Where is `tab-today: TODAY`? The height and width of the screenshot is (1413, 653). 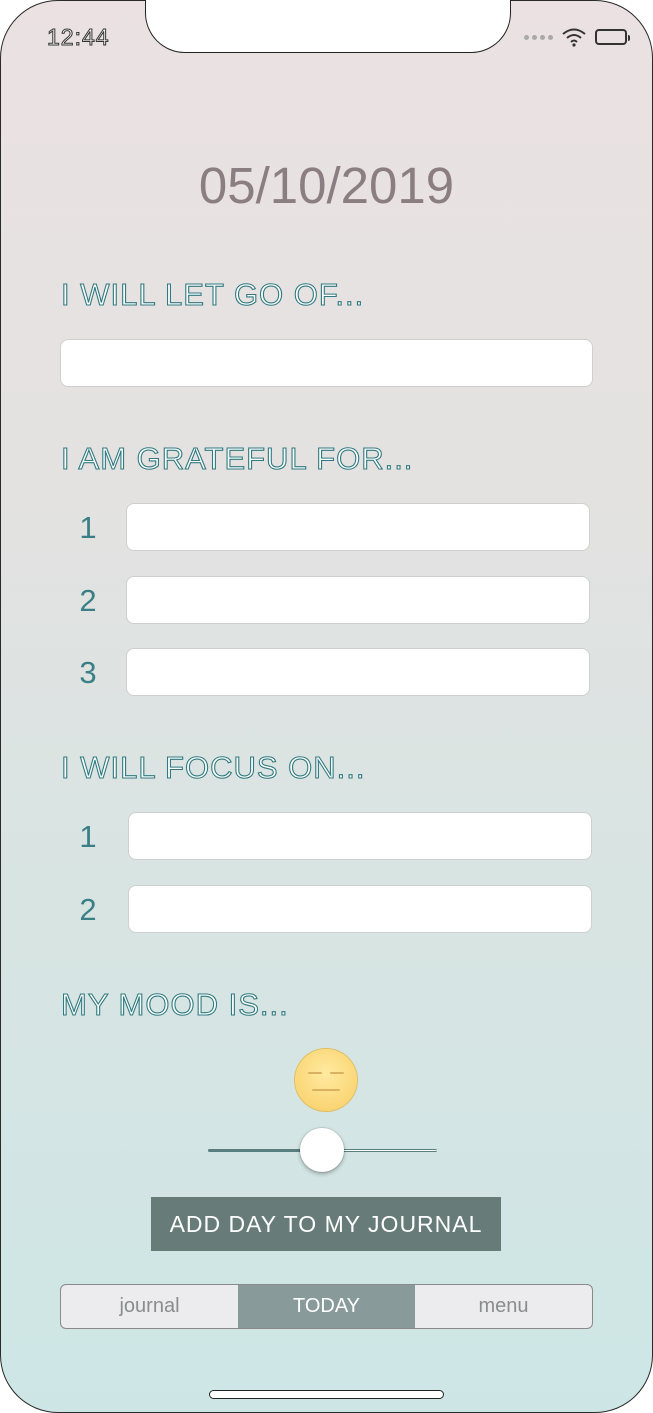
tab-today: TODAY is located at coordinates (326, 1306).